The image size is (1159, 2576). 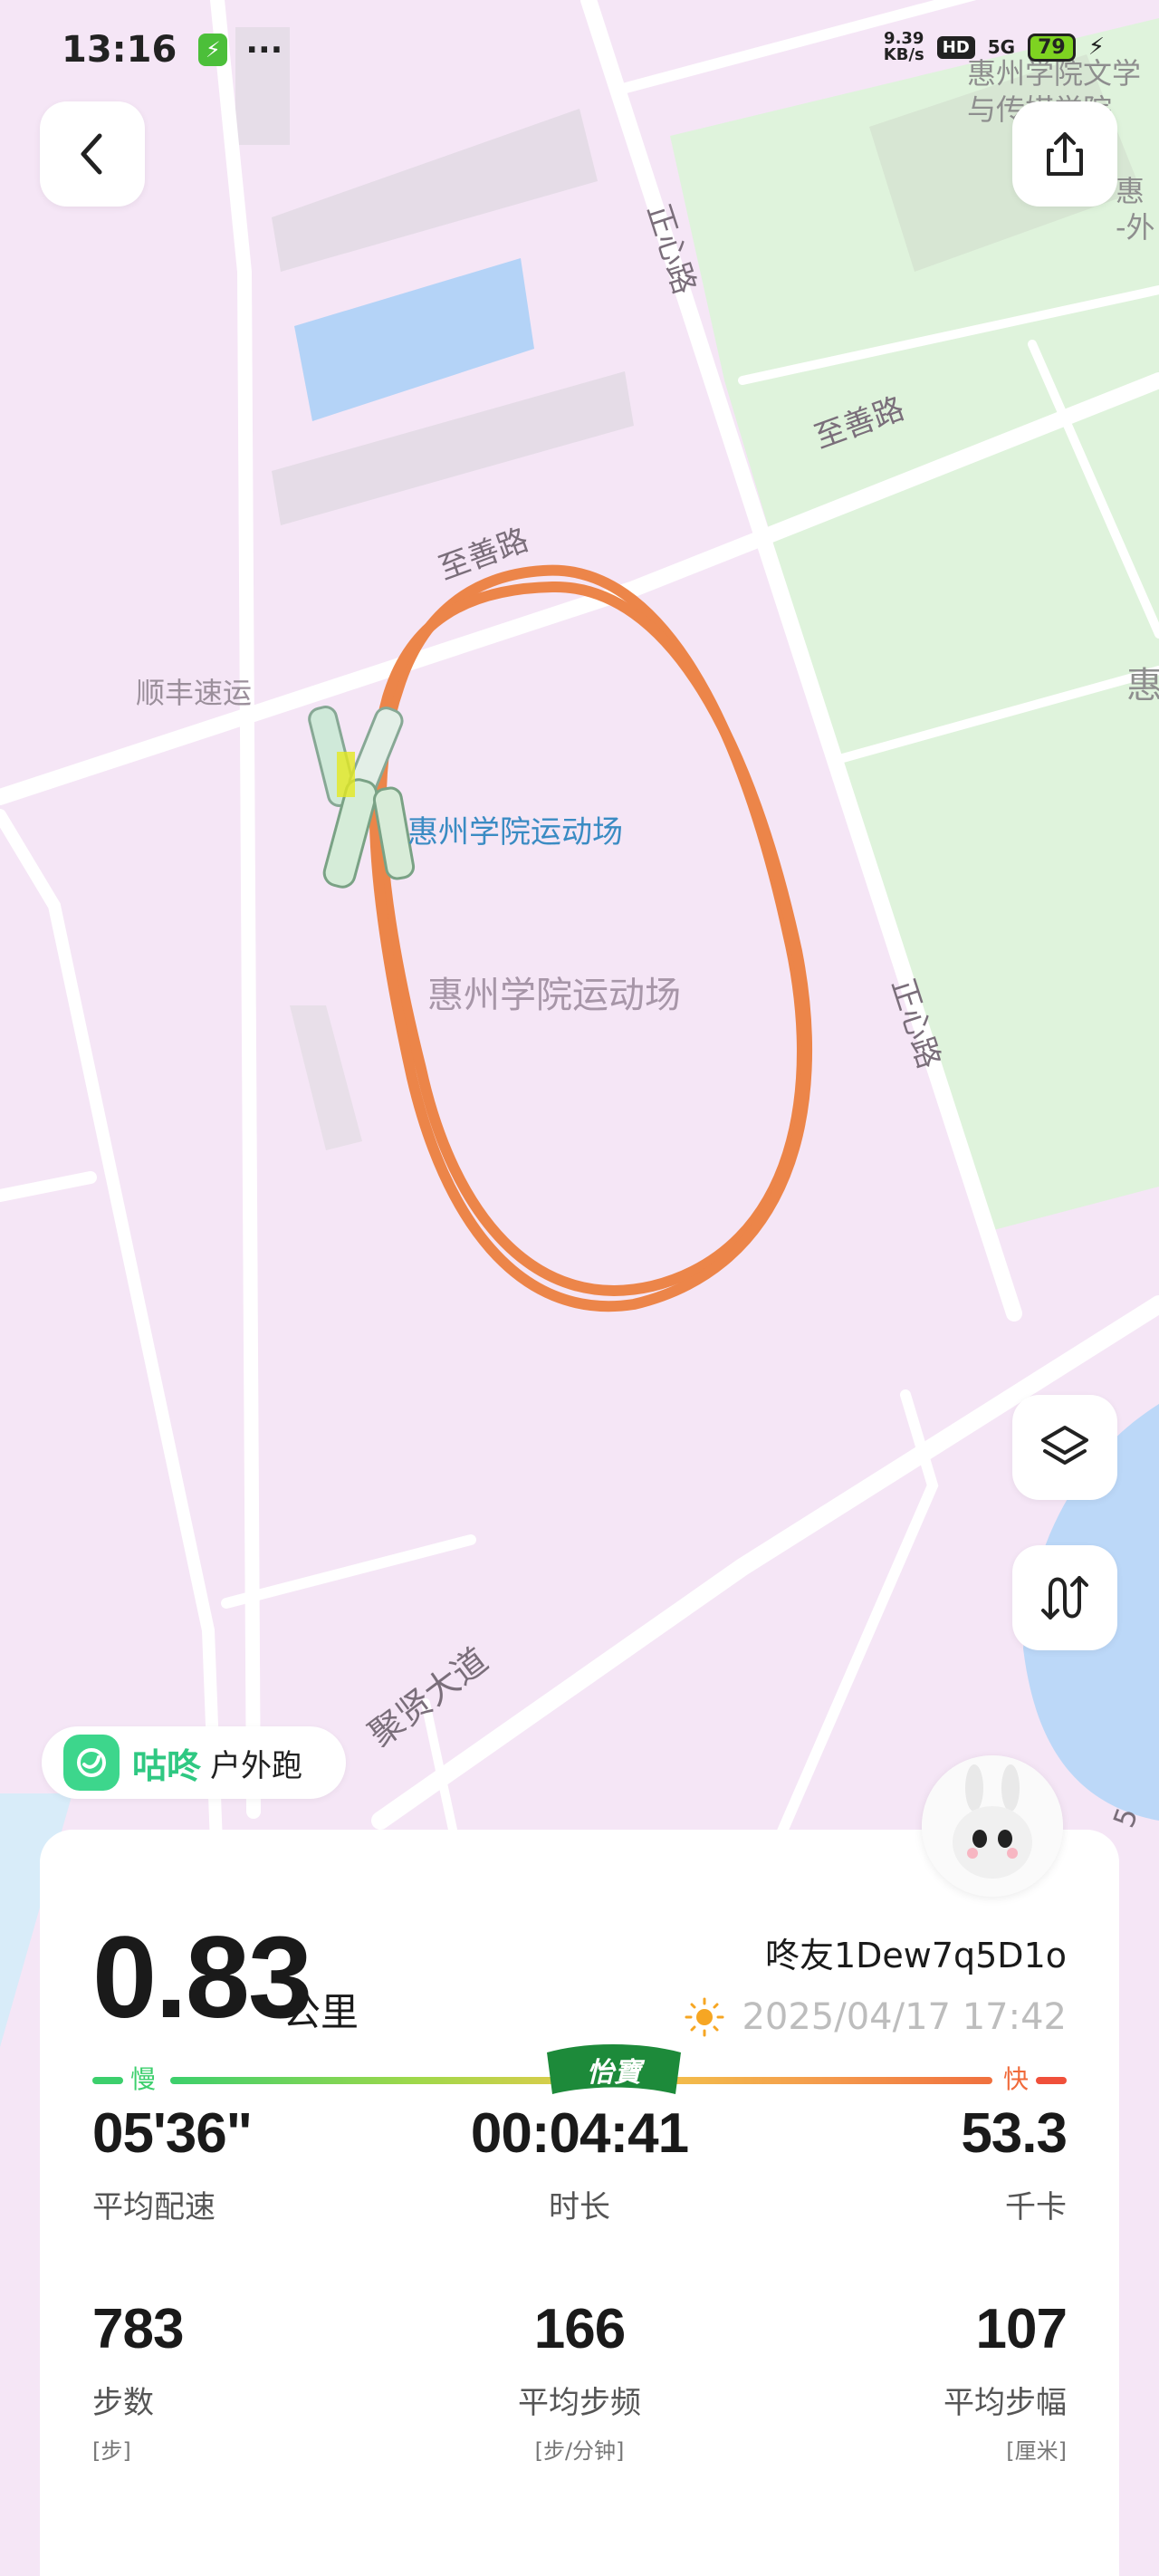 What do you see at coordinates (579, 2381) in the screenshot?
I see `stat-cadence: 166 平均步频 [步/分钟]` at bounding box center [579, 2381].